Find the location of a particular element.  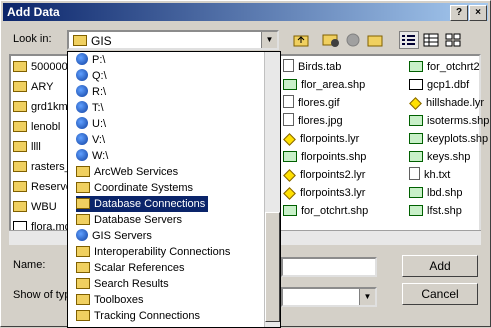

dropdown-item: U:\ is located at coordinates (92, 124).